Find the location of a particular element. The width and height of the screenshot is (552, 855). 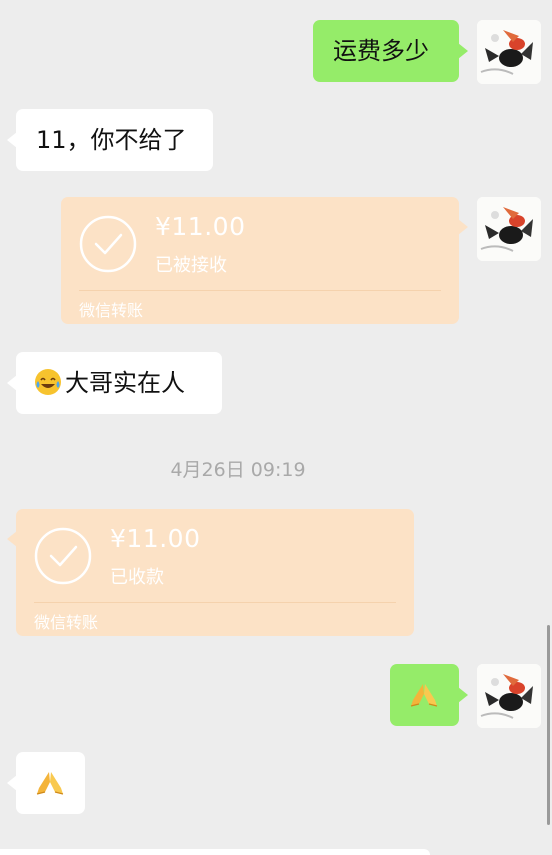

laughing-crying-face-icon is located at coordinates (48, 382).